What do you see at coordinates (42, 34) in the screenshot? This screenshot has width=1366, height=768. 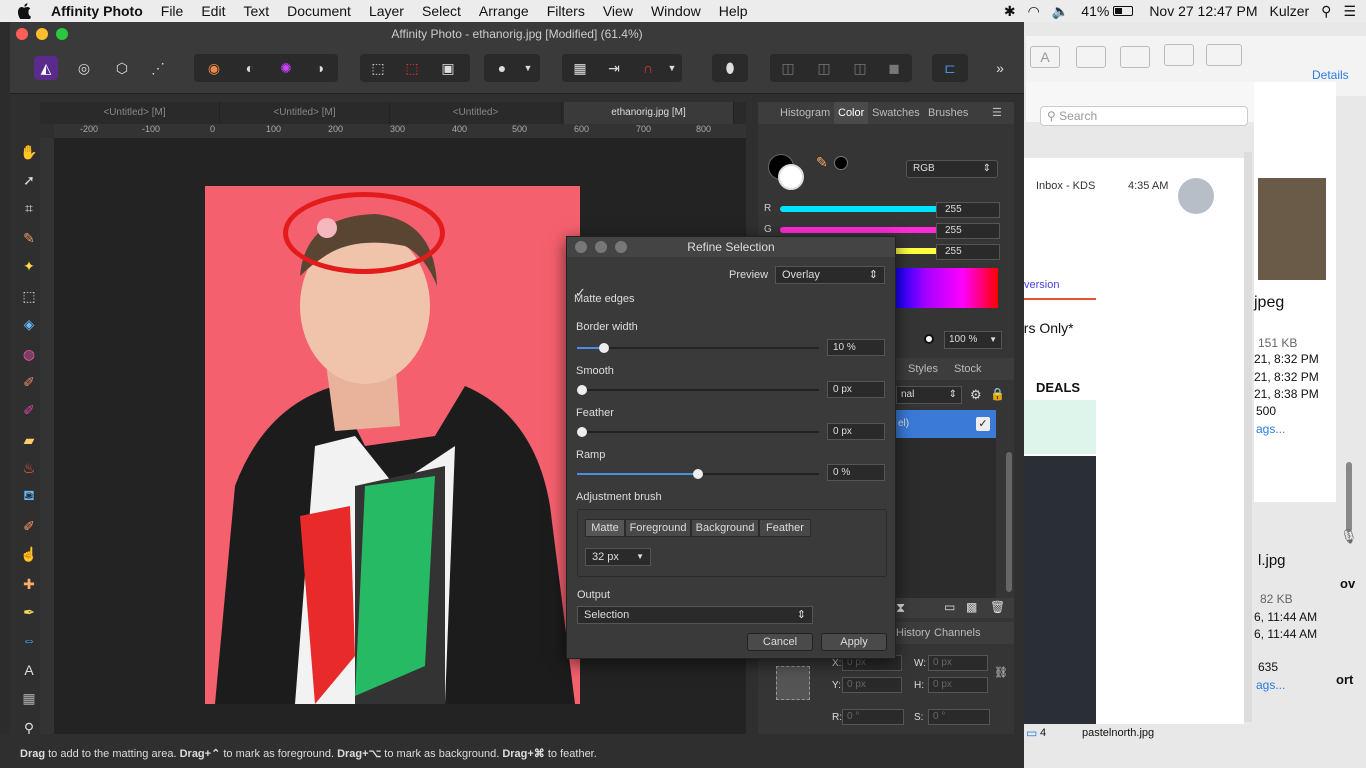 I see `minimize-button` at bounding box center [42, 34].